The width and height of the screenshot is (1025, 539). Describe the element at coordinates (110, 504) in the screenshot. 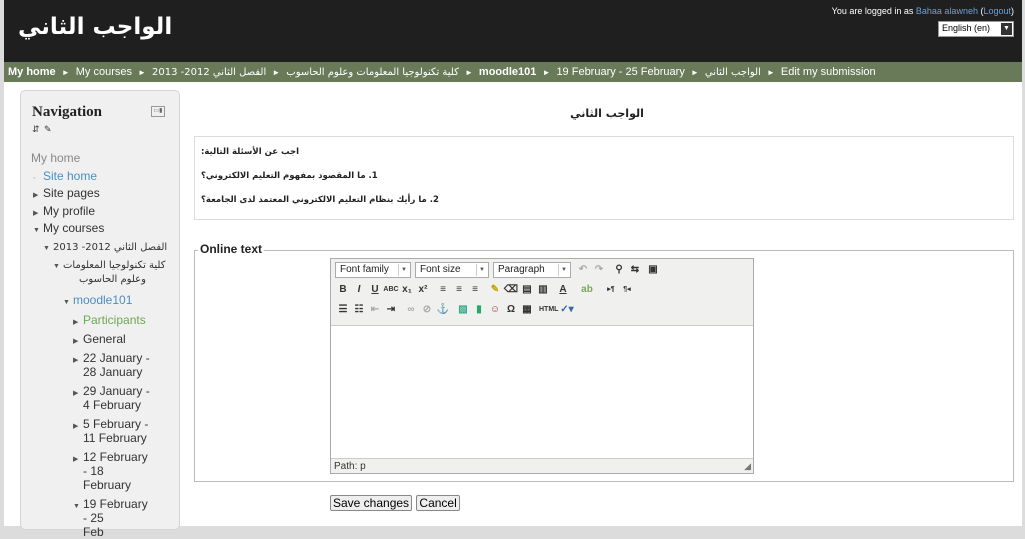

I see `nav-week-5: ▼ 19 February` at that location.